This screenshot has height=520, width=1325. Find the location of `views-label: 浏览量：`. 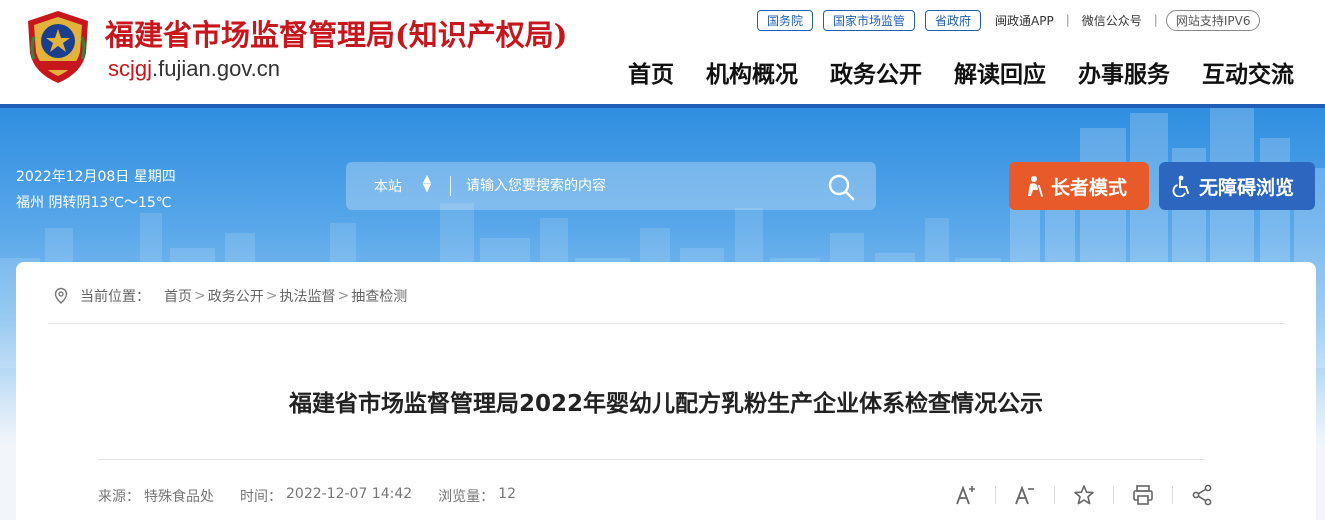

views-label: 浏览量： is located at coordinates (466, 497).